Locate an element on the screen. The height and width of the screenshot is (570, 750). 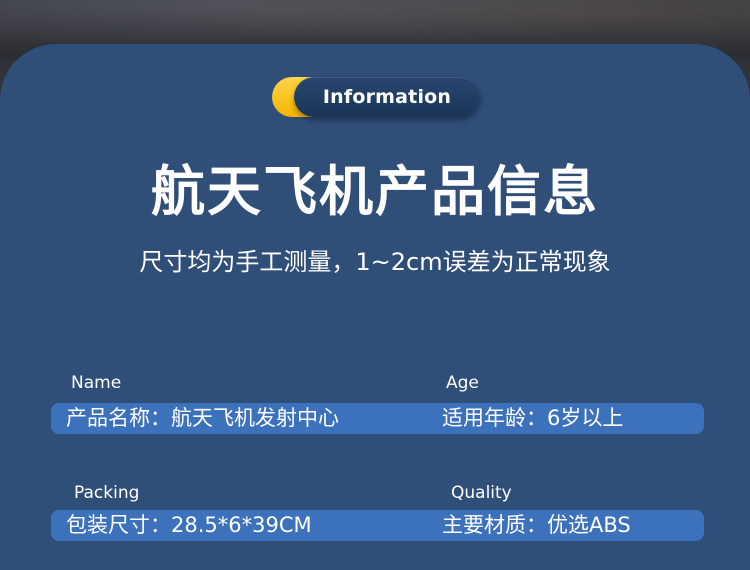
badge-label: Information is located at coordinates (387, 97).